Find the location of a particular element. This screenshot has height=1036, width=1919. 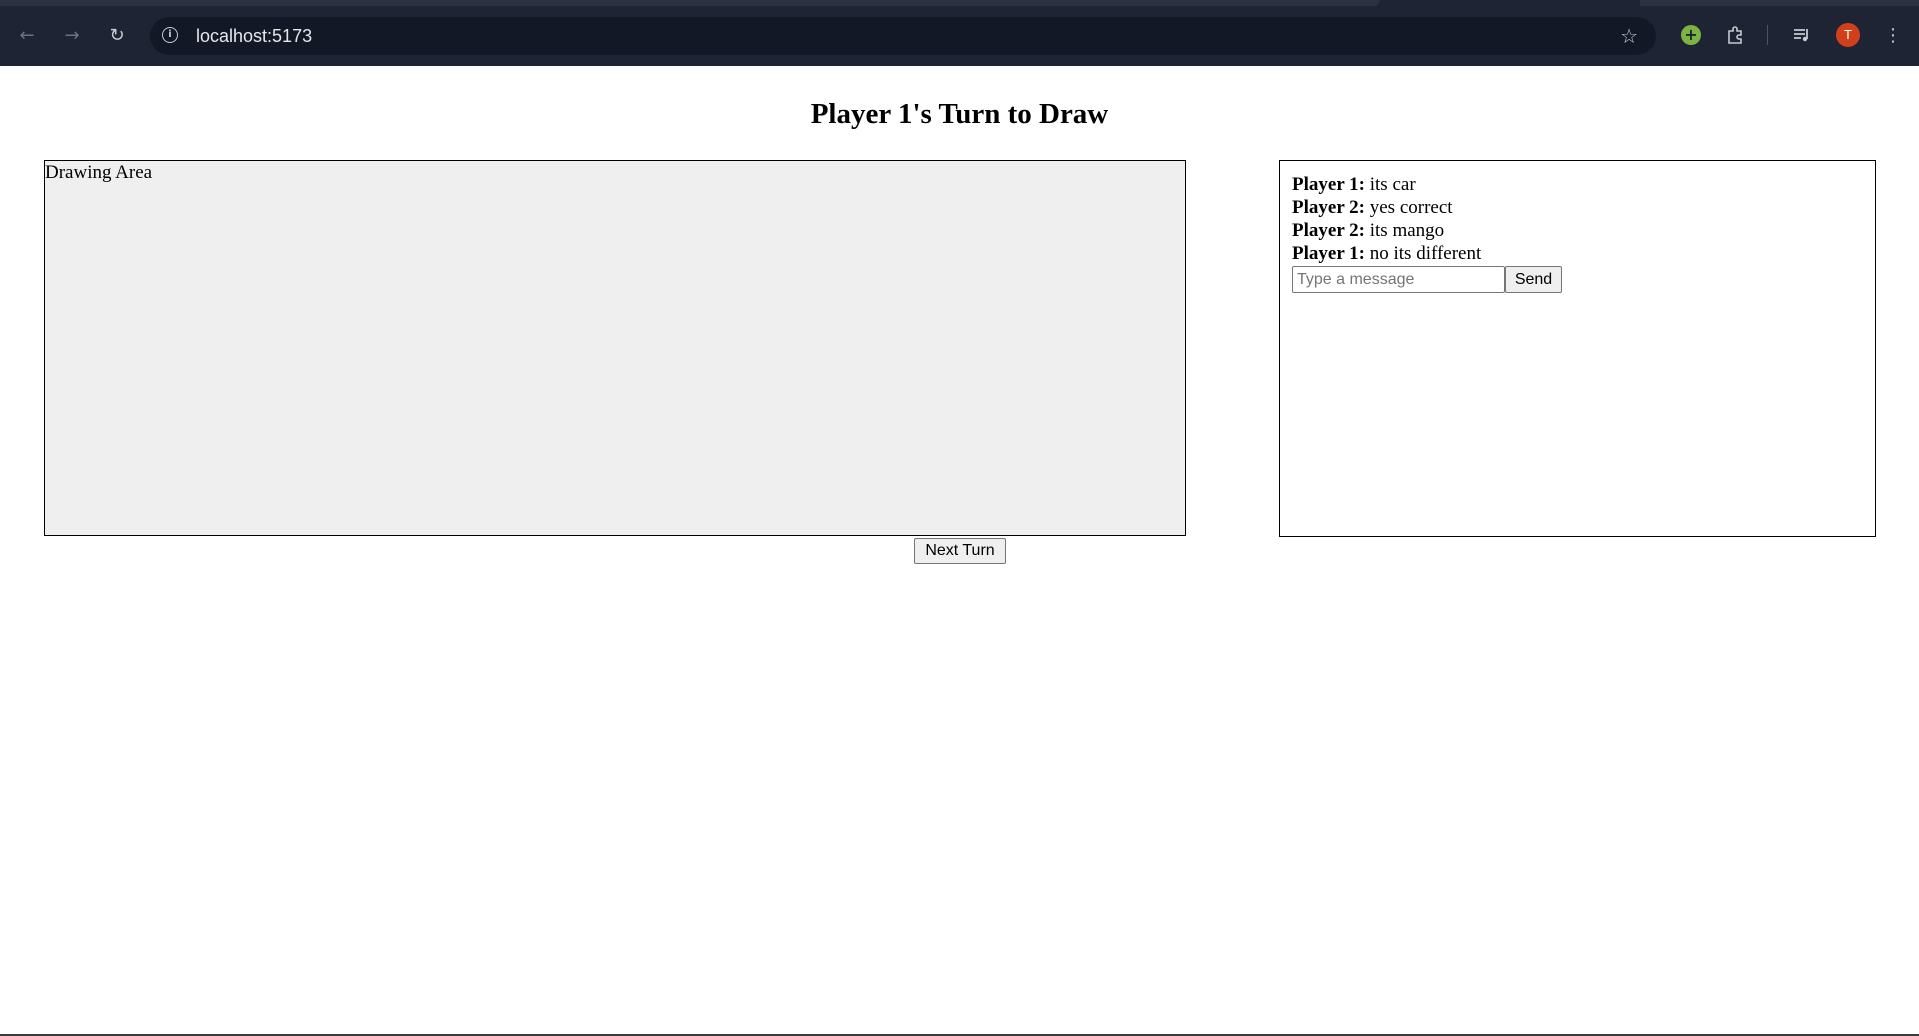

back-arrow-icon: ← is located at coordinates (27, 35).